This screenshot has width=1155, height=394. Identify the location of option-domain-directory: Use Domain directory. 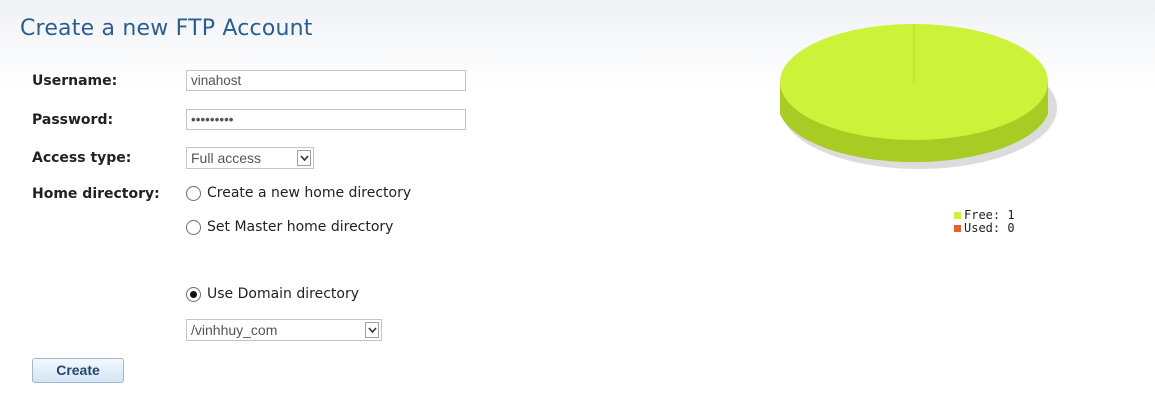
(272, 294).